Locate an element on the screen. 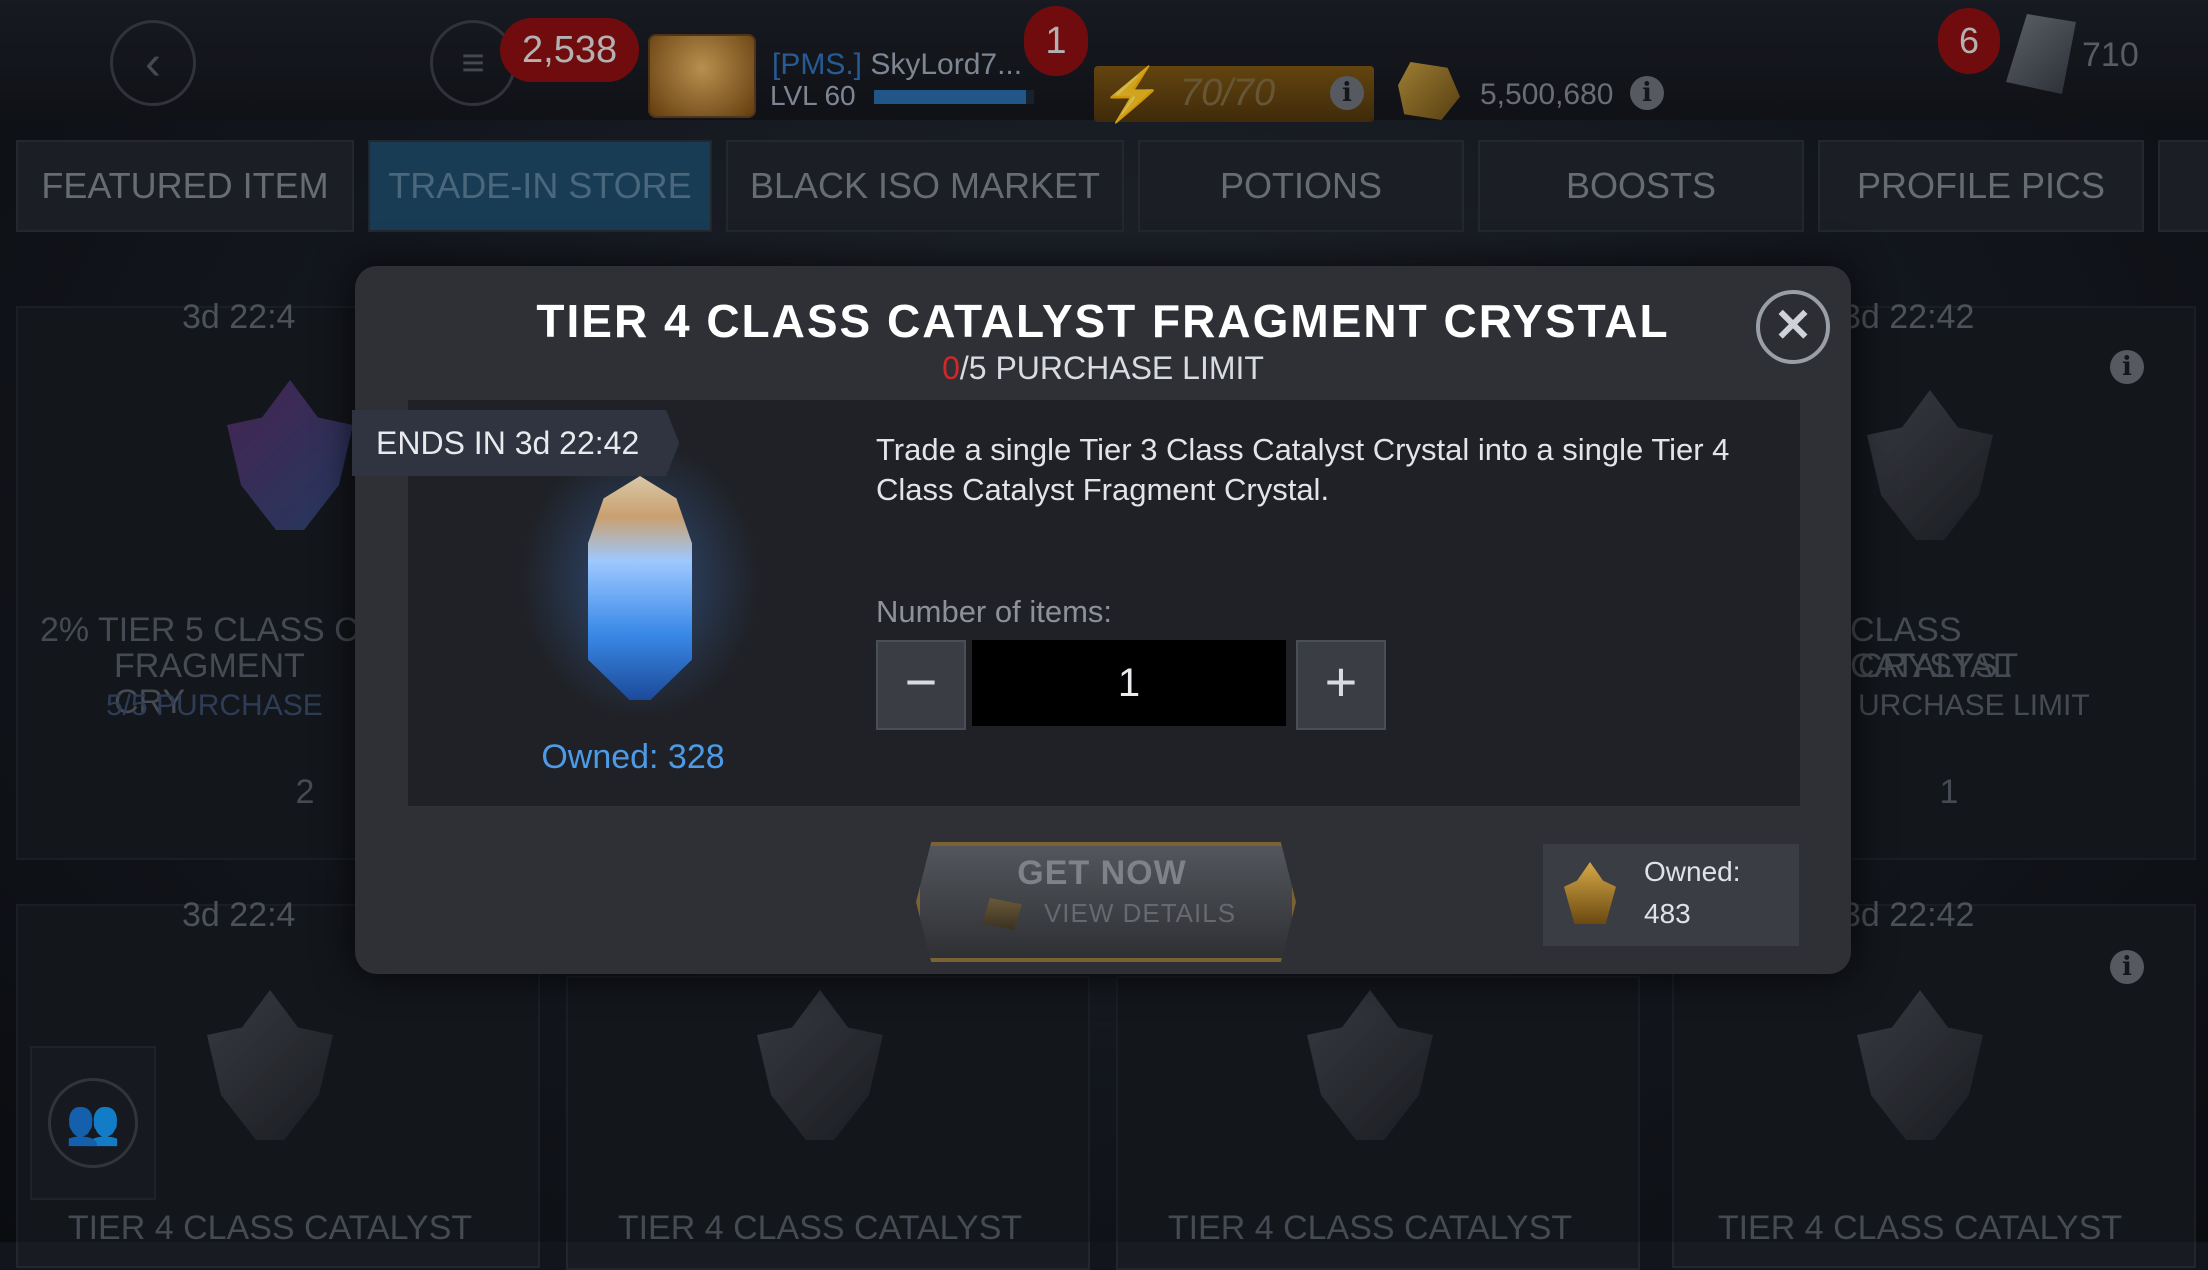 The image size is (2208, 1270). close-icon: ✕ is located at coordinates (1793, 325).